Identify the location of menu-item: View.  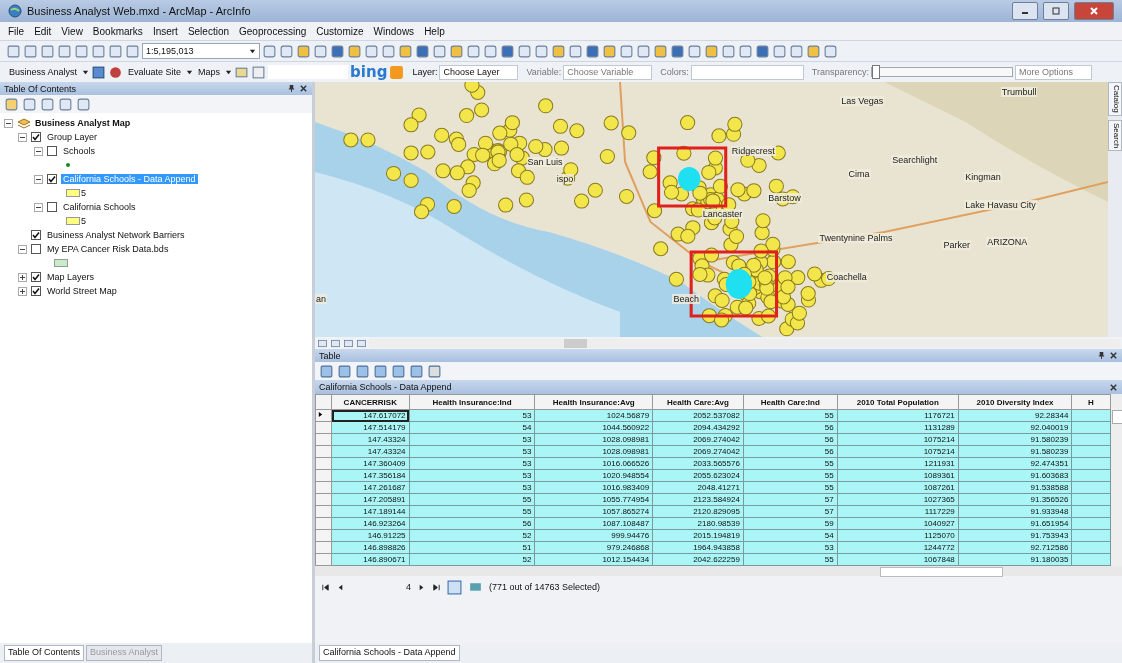
(72, 31).